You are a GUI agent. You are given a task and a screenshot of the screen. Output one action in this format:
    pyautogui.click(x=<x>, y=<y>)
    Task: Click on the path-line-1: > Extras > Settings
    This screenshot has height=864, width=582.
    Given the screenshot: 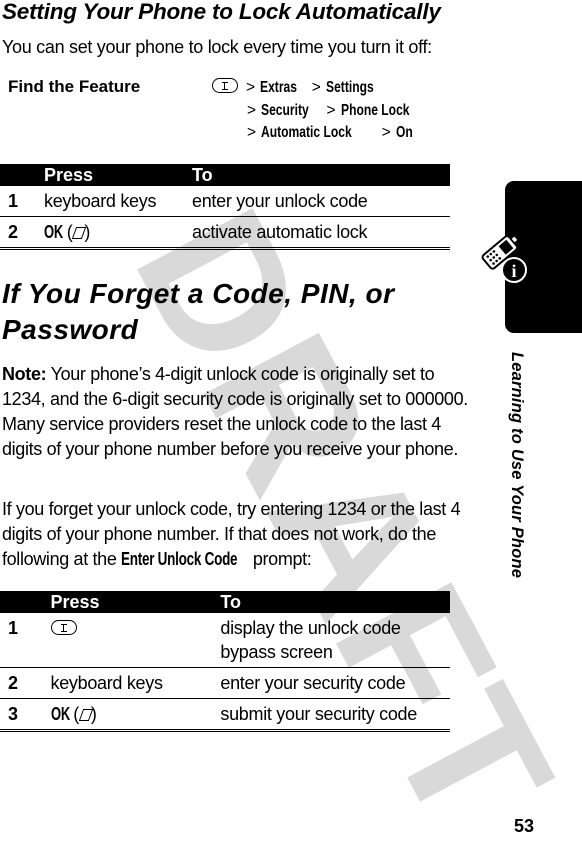 What is the action you would take?
    pyautogui.click(x=320, y=88)
    